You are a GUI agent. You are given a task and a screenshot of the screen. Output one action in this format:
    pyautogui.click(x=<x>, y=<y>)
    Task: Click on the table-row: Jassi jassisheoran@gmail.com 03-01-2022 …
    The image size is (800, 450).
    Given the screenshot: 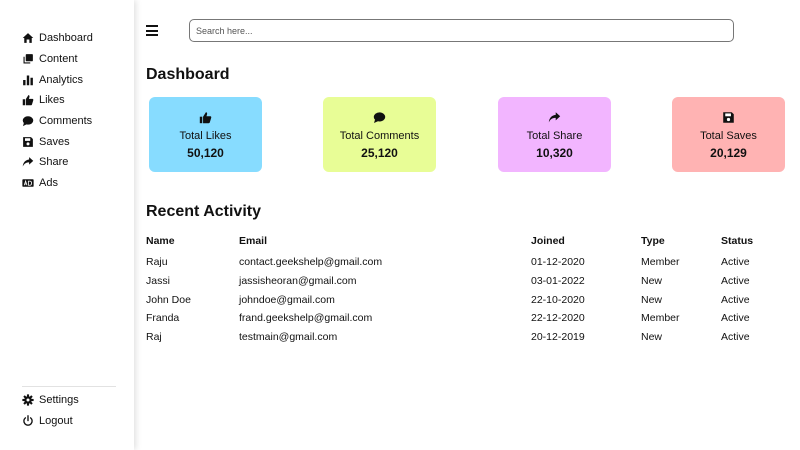 What is the action you would take?
    pyautogui.click(x=463, y=281)
    